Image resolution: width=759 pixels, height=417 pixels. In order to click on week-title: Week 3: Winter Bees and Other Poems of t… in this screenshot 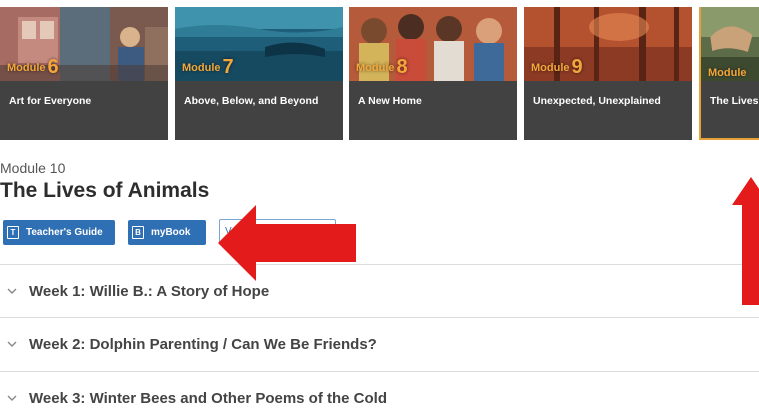, I will do `click(208, 398)`.